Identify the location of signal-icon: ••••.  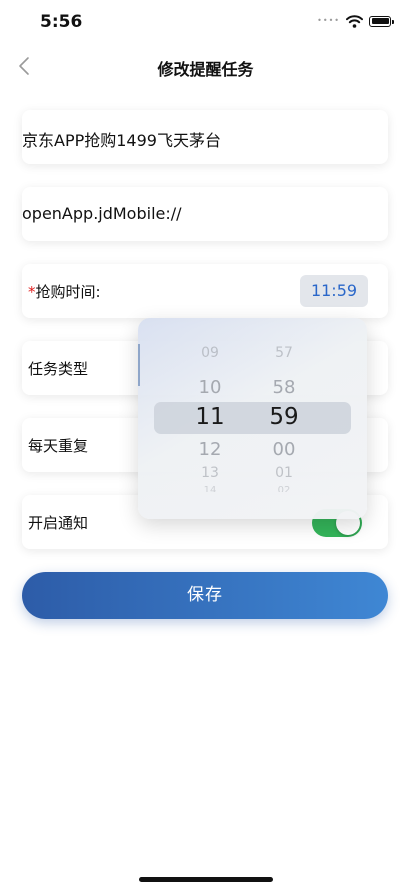
(328, 20).